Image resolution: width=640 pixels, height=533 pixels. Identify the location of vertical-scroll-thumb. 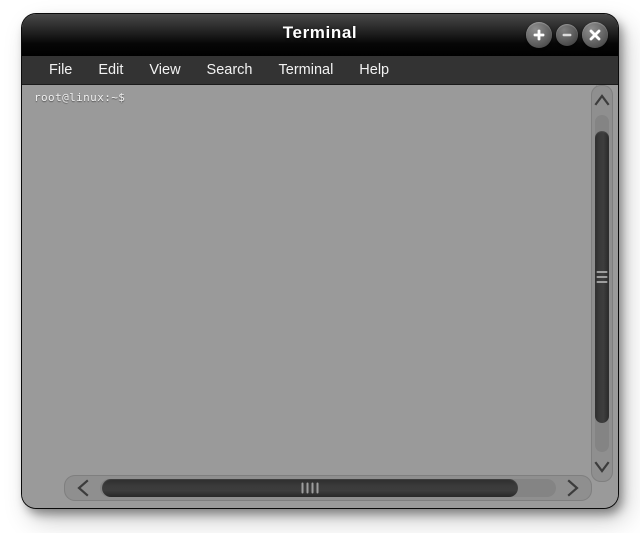
(602, 277).